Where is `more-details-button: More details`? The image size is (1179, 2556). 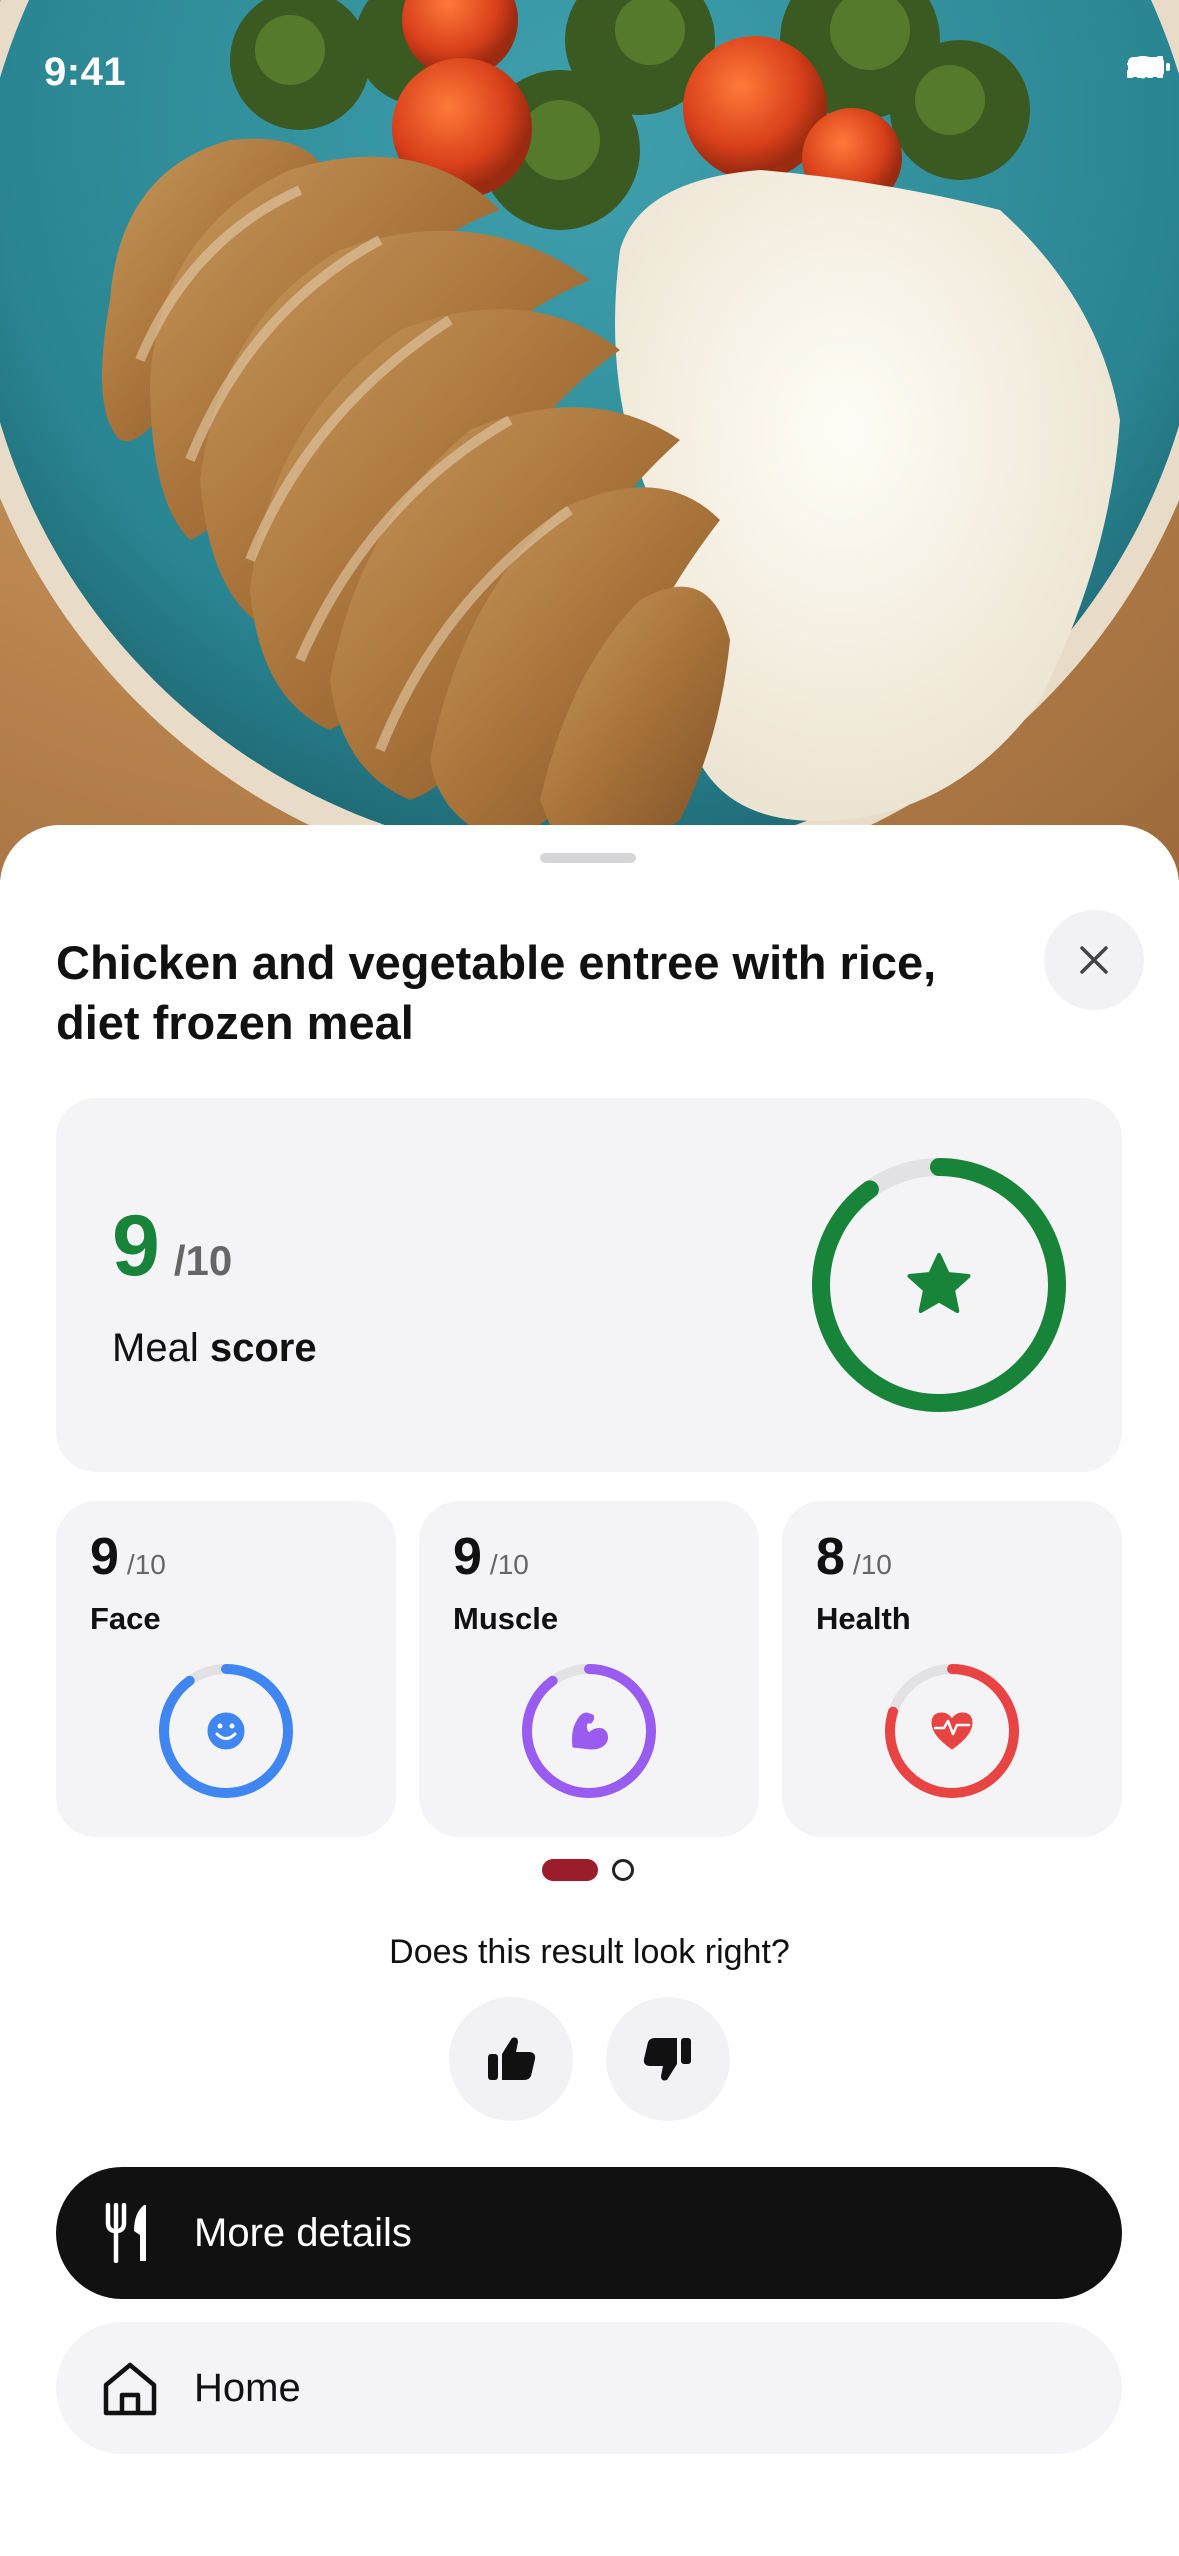 more-details-button: More details is located at coordinates (589, 2233).